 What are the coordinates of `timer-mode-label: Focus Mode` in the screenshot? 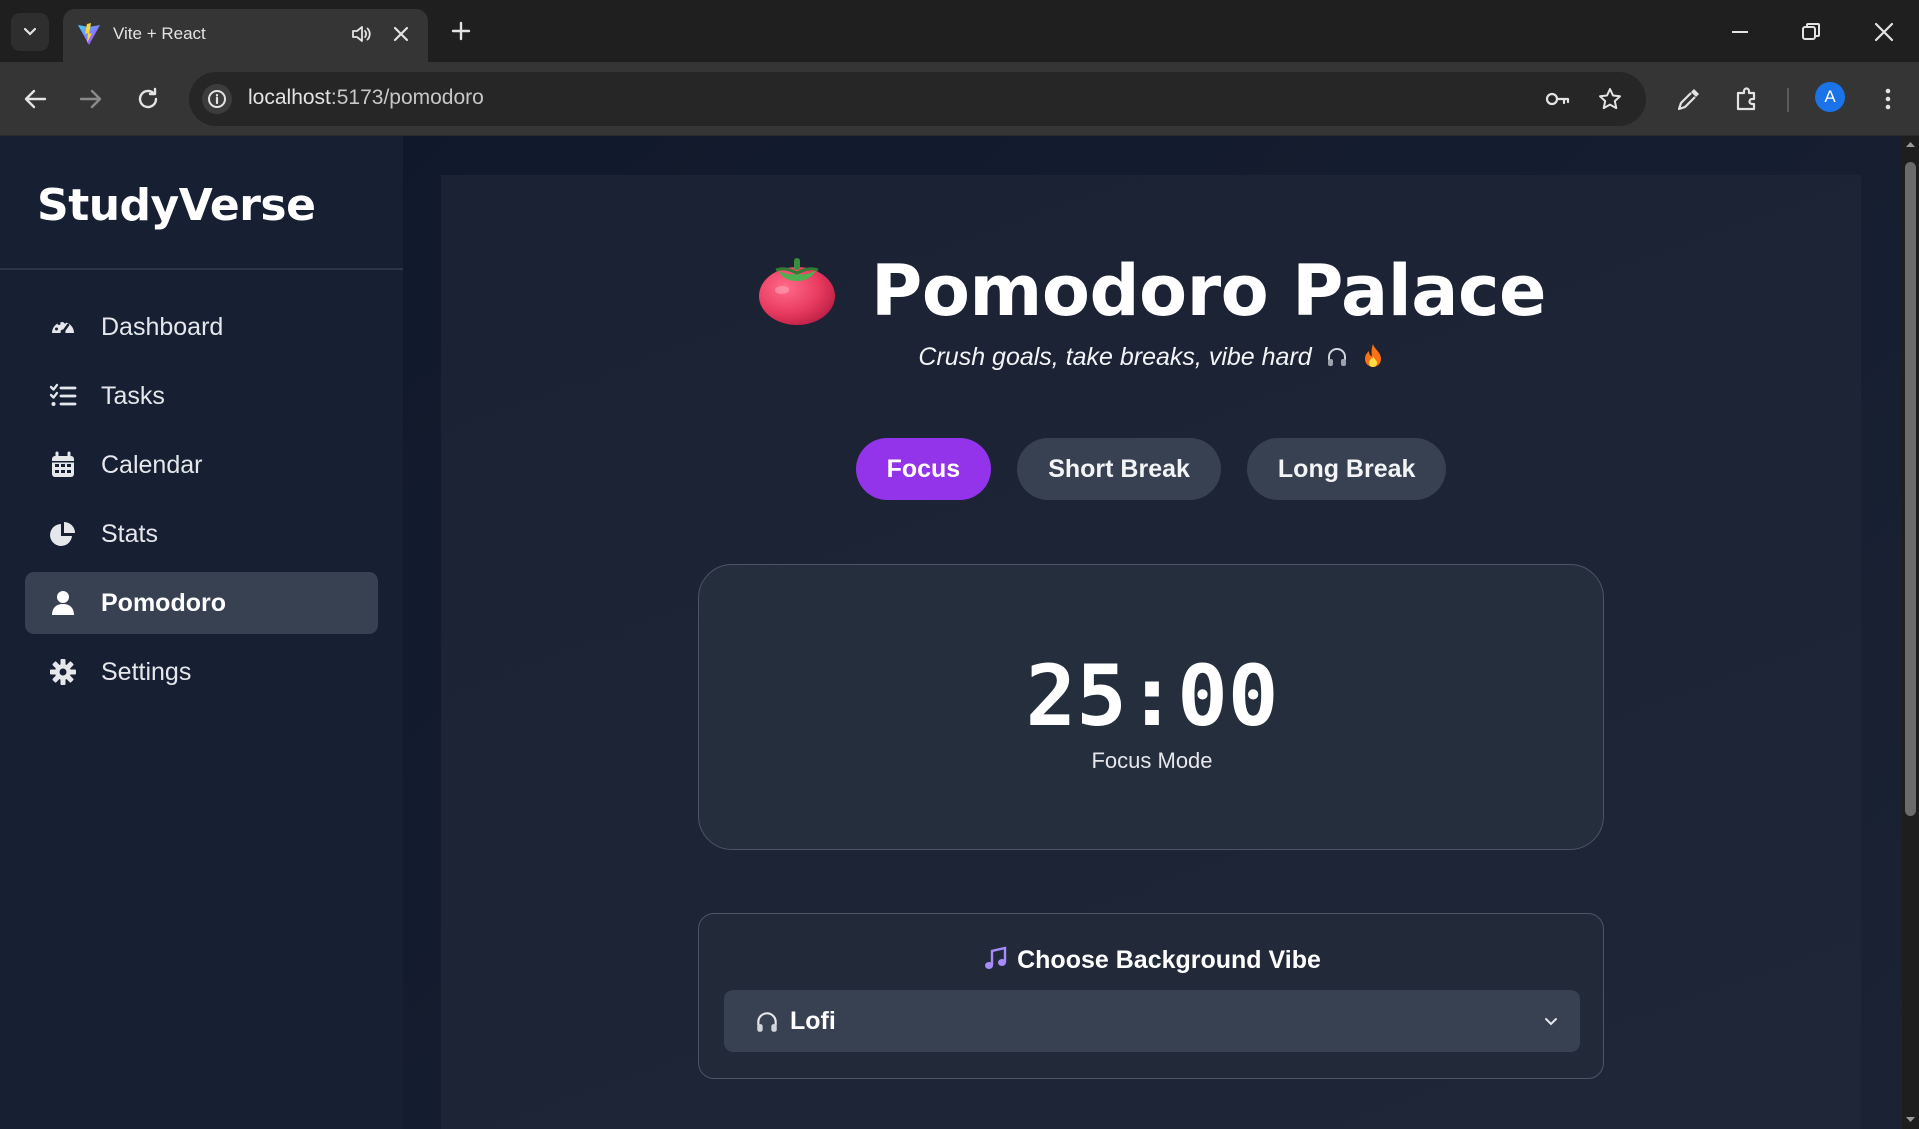 It's located at (1152, 760).